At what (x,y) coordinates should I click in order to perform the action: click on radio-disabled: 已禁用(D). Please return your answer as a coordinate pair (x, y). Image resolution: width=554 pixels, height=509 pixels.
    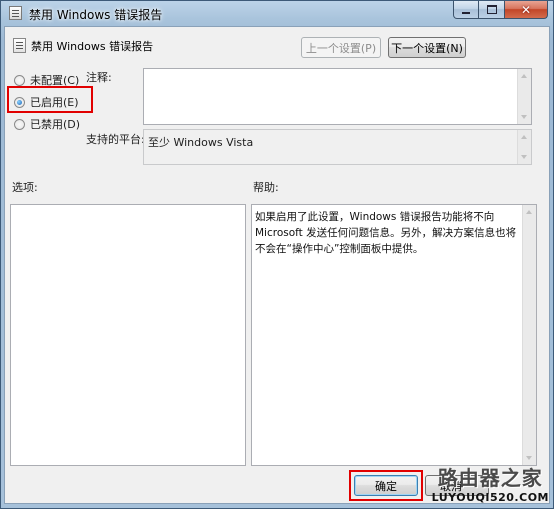
    Looking at the image, I should click on (47, 124).